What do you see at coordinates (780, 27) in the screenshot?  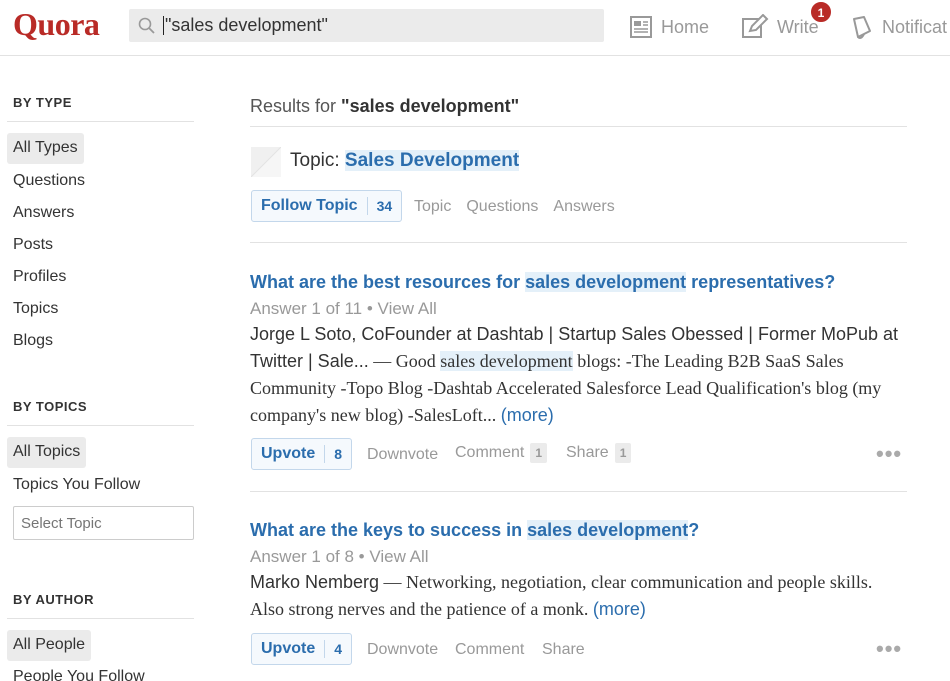 I see `nav-write: Write` at bounding box center [780, 27].